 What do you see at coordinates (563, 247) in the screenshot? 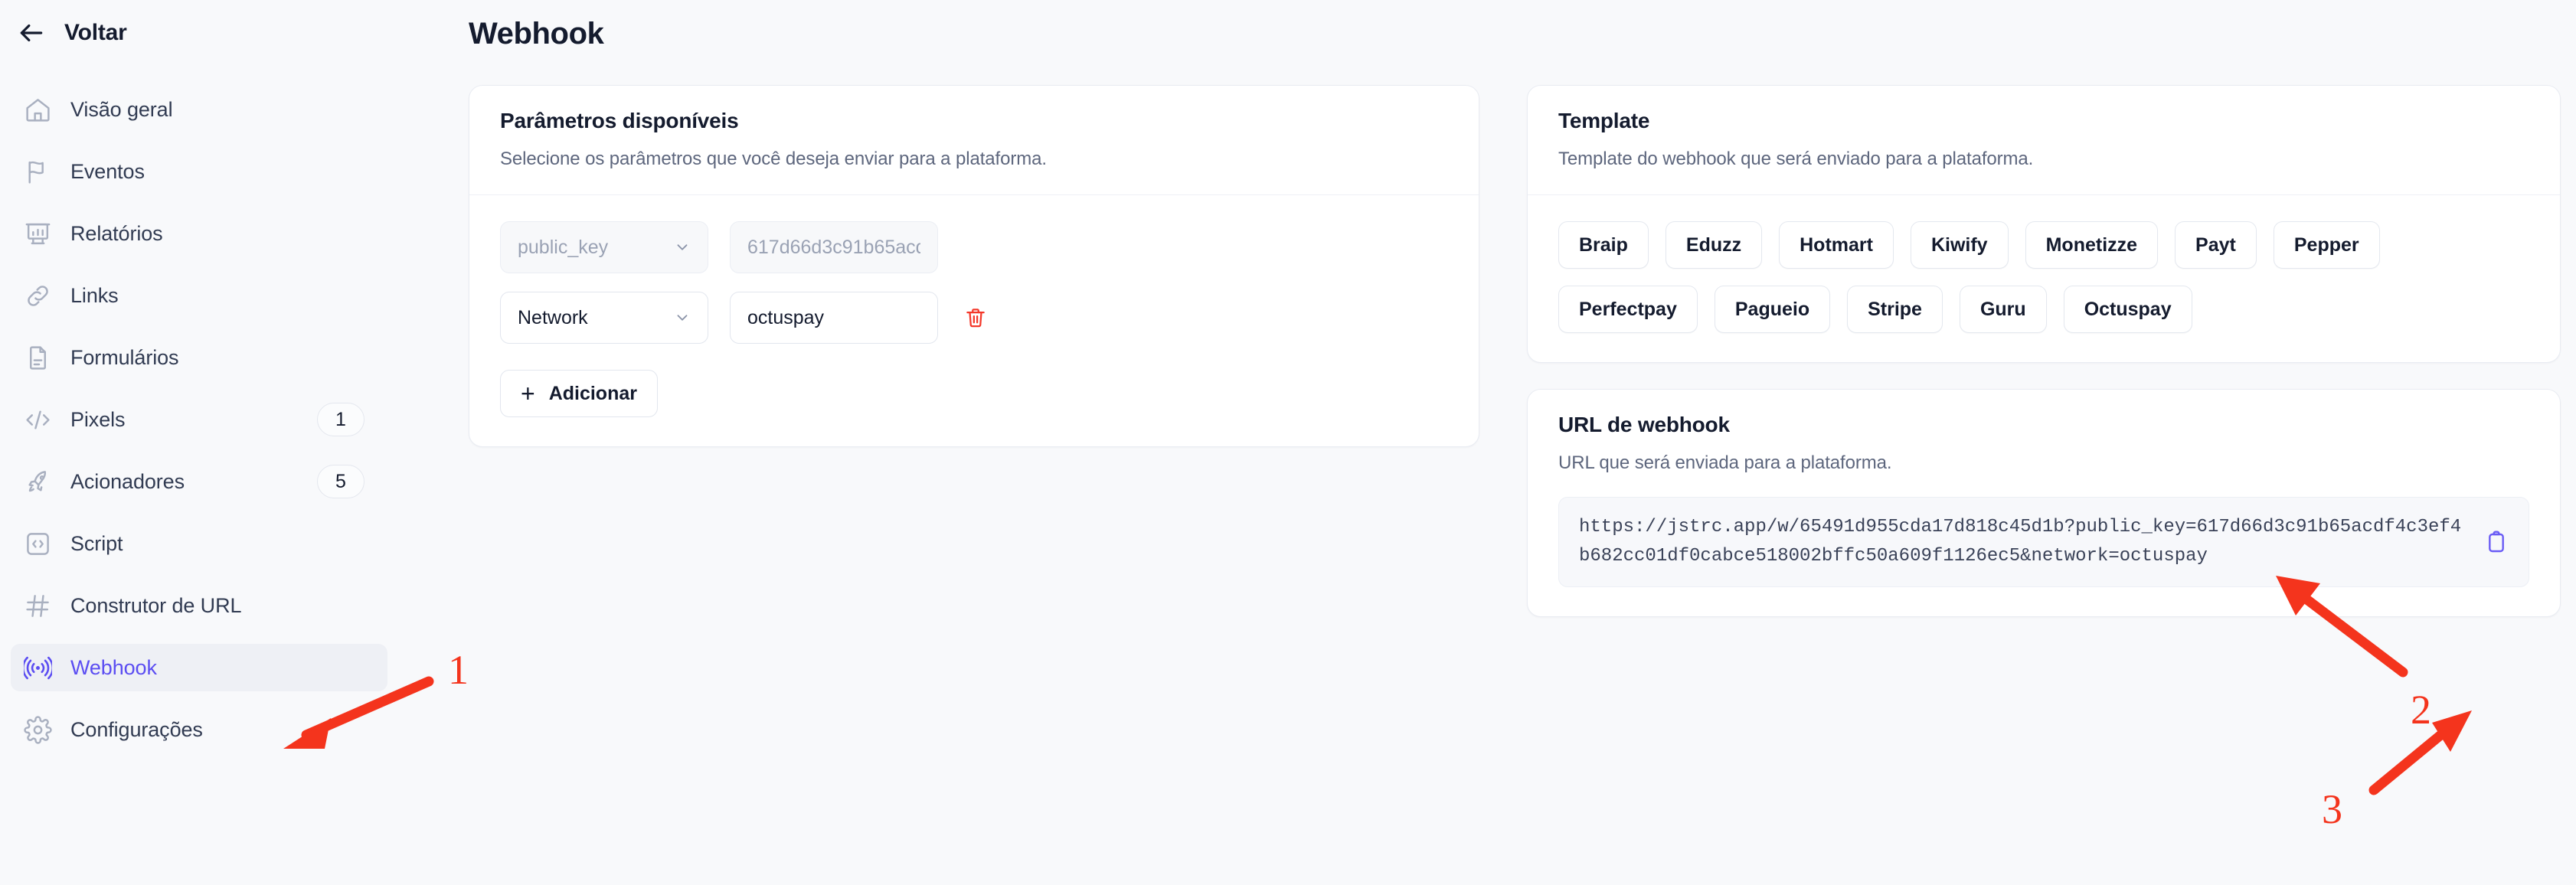
I see `parameter-select-value: public_key` at bounding box center [563, 247].